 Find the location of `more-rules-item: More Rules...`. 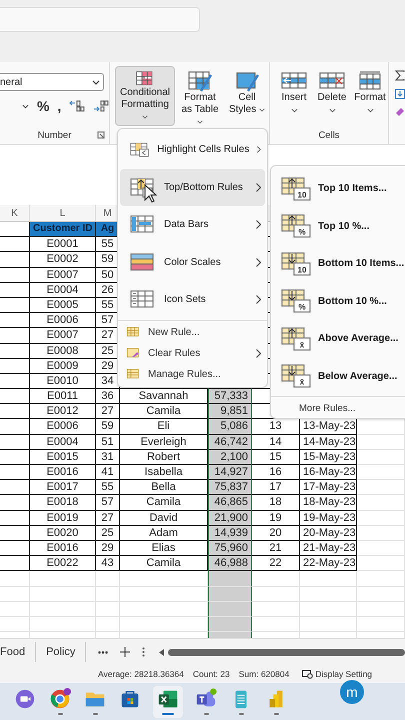

more-rules-item: More Rules... is located at coordinates (338, 408).